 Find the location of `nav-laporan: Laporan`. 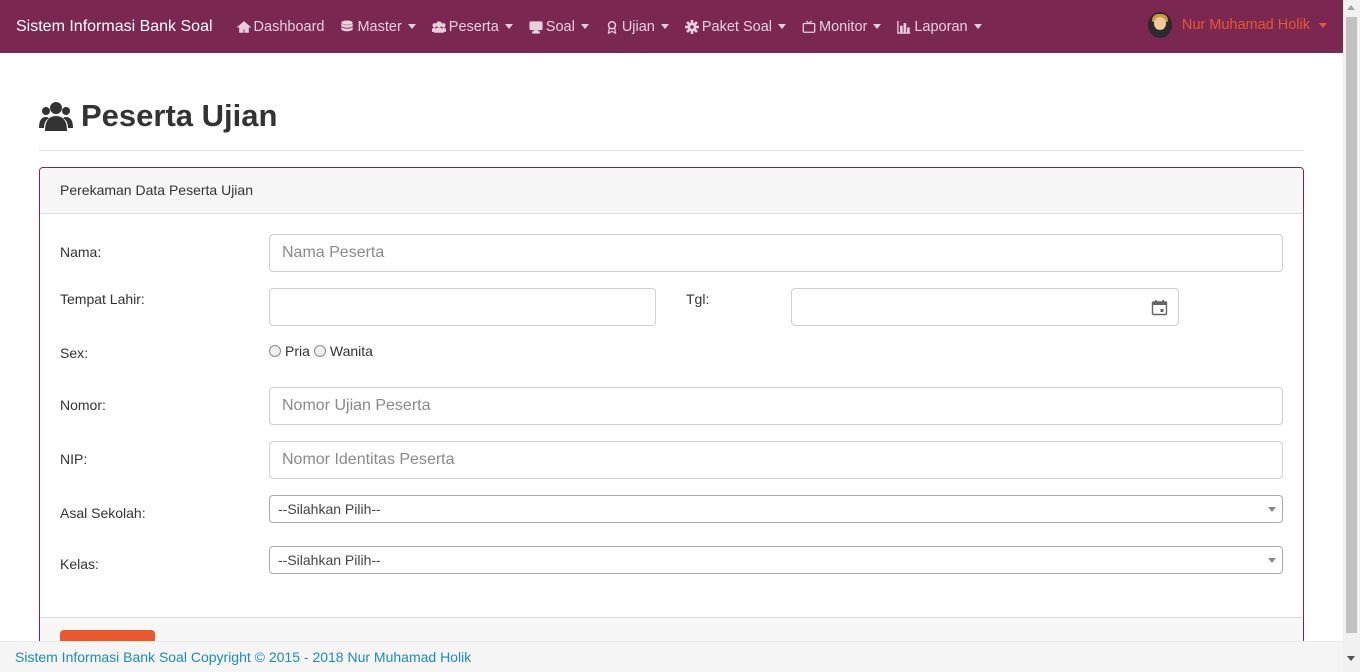

nav-laporan: Laporan is located at coordinates (939, 26).